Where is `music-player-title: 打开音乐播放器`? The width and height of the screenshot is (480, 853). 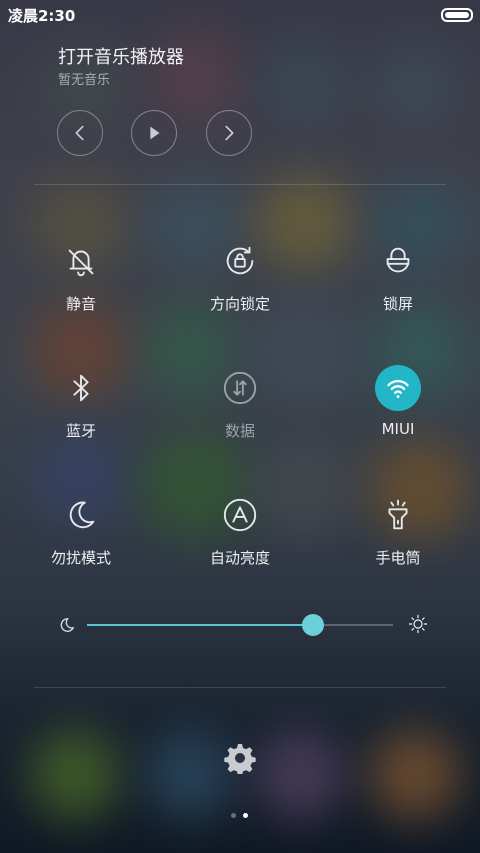
music-player-title: 打开音乐播放器 is located at coordinates (121, 56).